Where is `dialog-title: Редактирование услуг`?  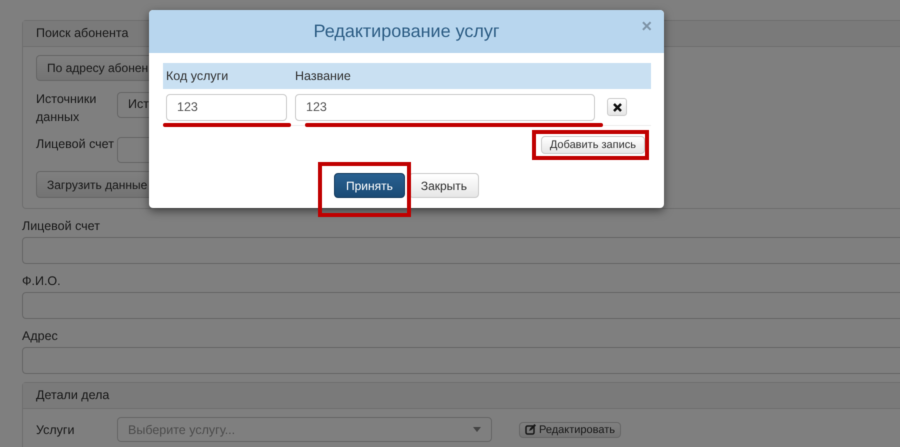 dialog-title: Редактирование услуг is located at coordinates (407, 31).